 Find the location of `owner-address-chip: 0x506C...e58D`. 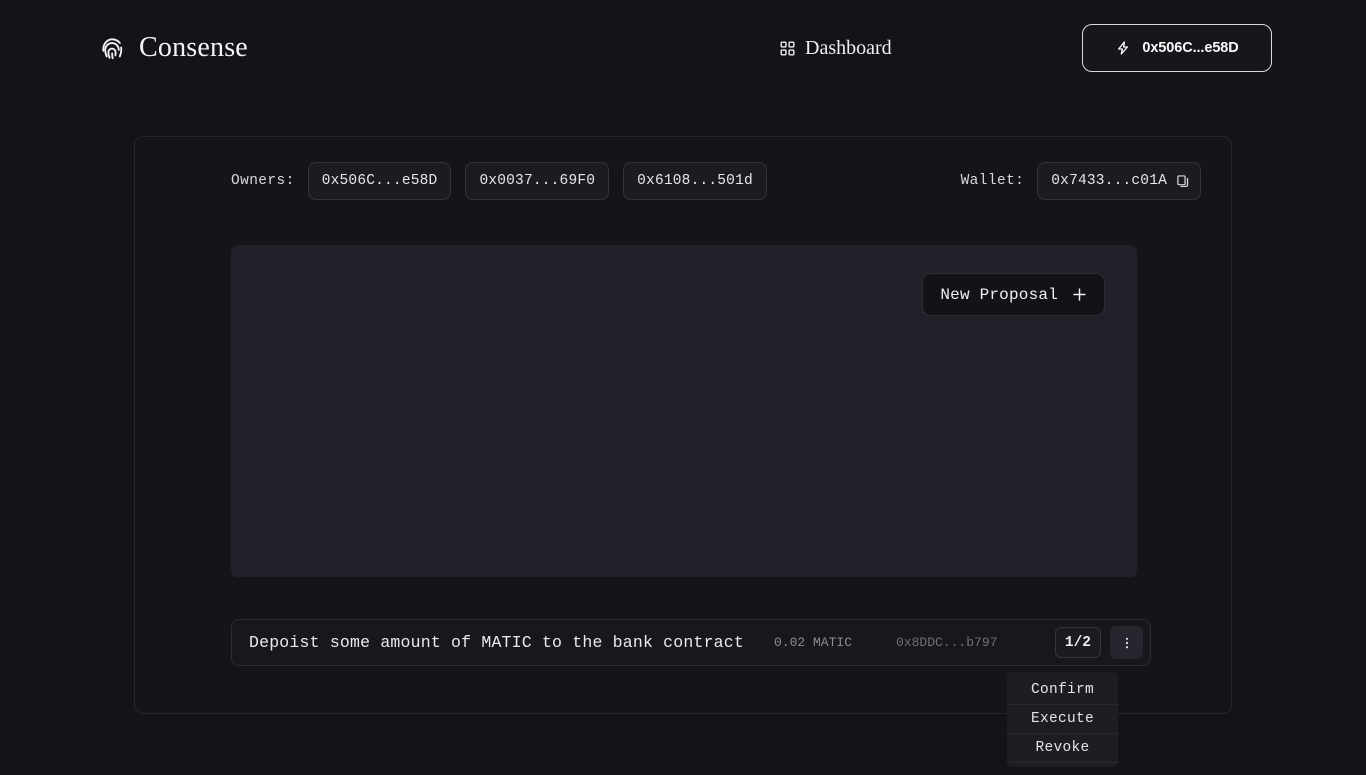

owner-address-chip: 0x506C...e58D is located at coordinates (379, 181).